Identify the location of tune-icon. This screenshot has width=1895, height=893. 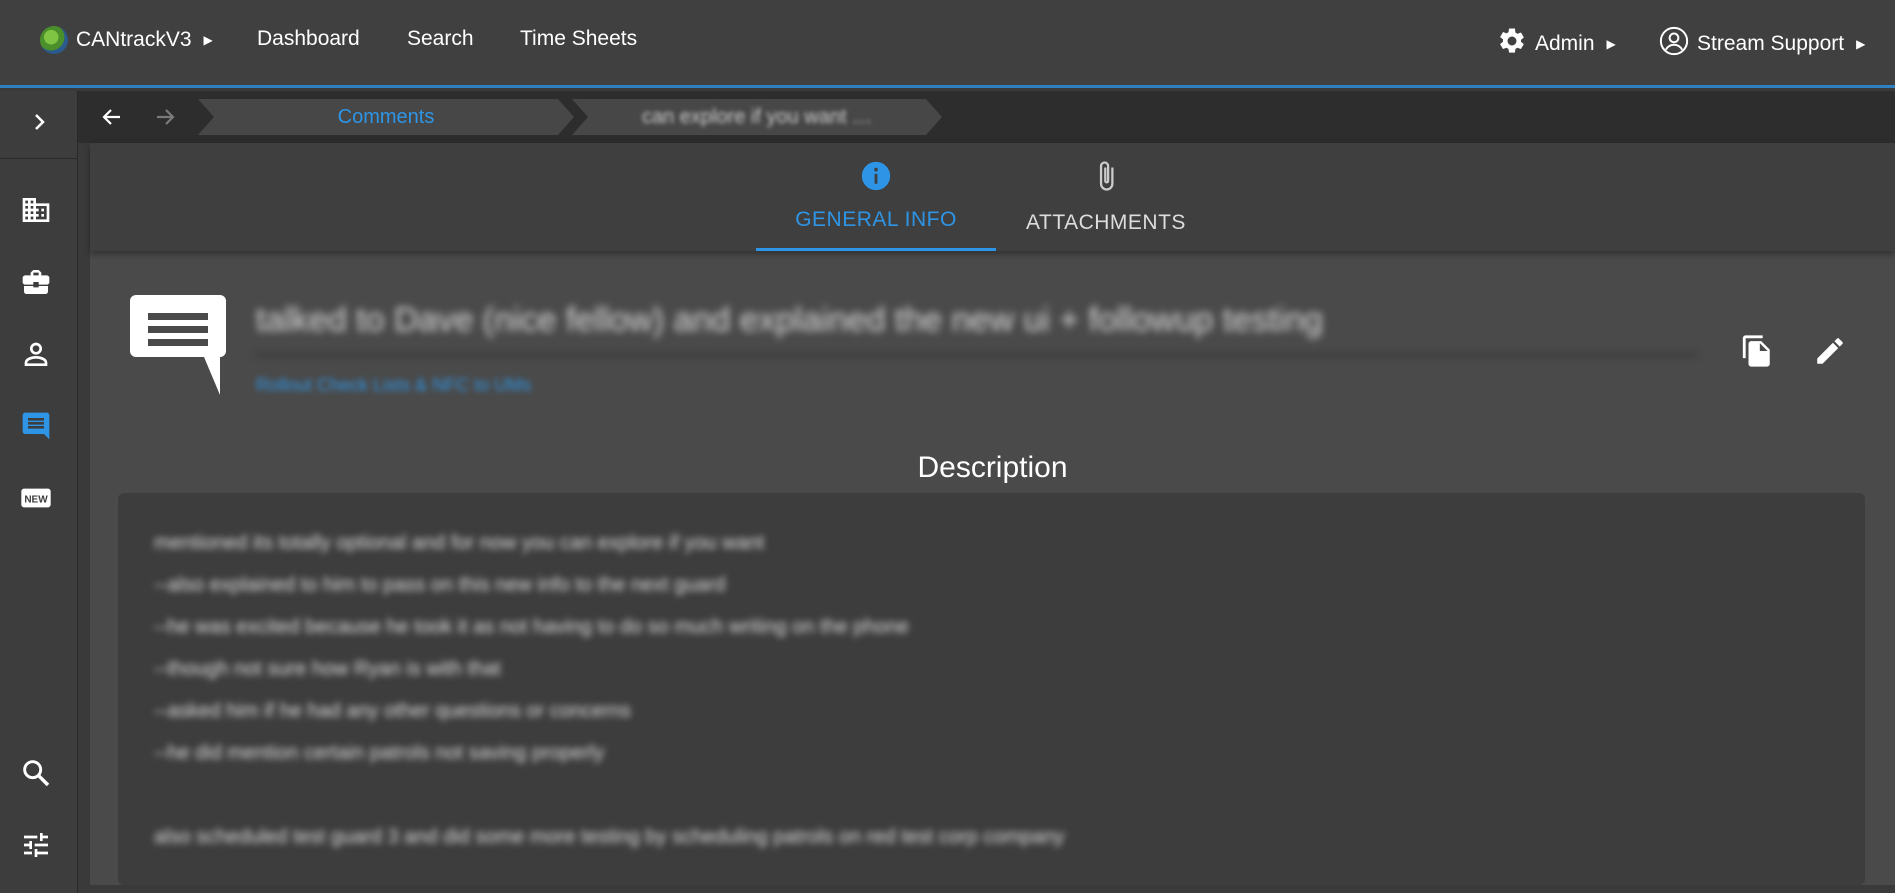
(36, 847).